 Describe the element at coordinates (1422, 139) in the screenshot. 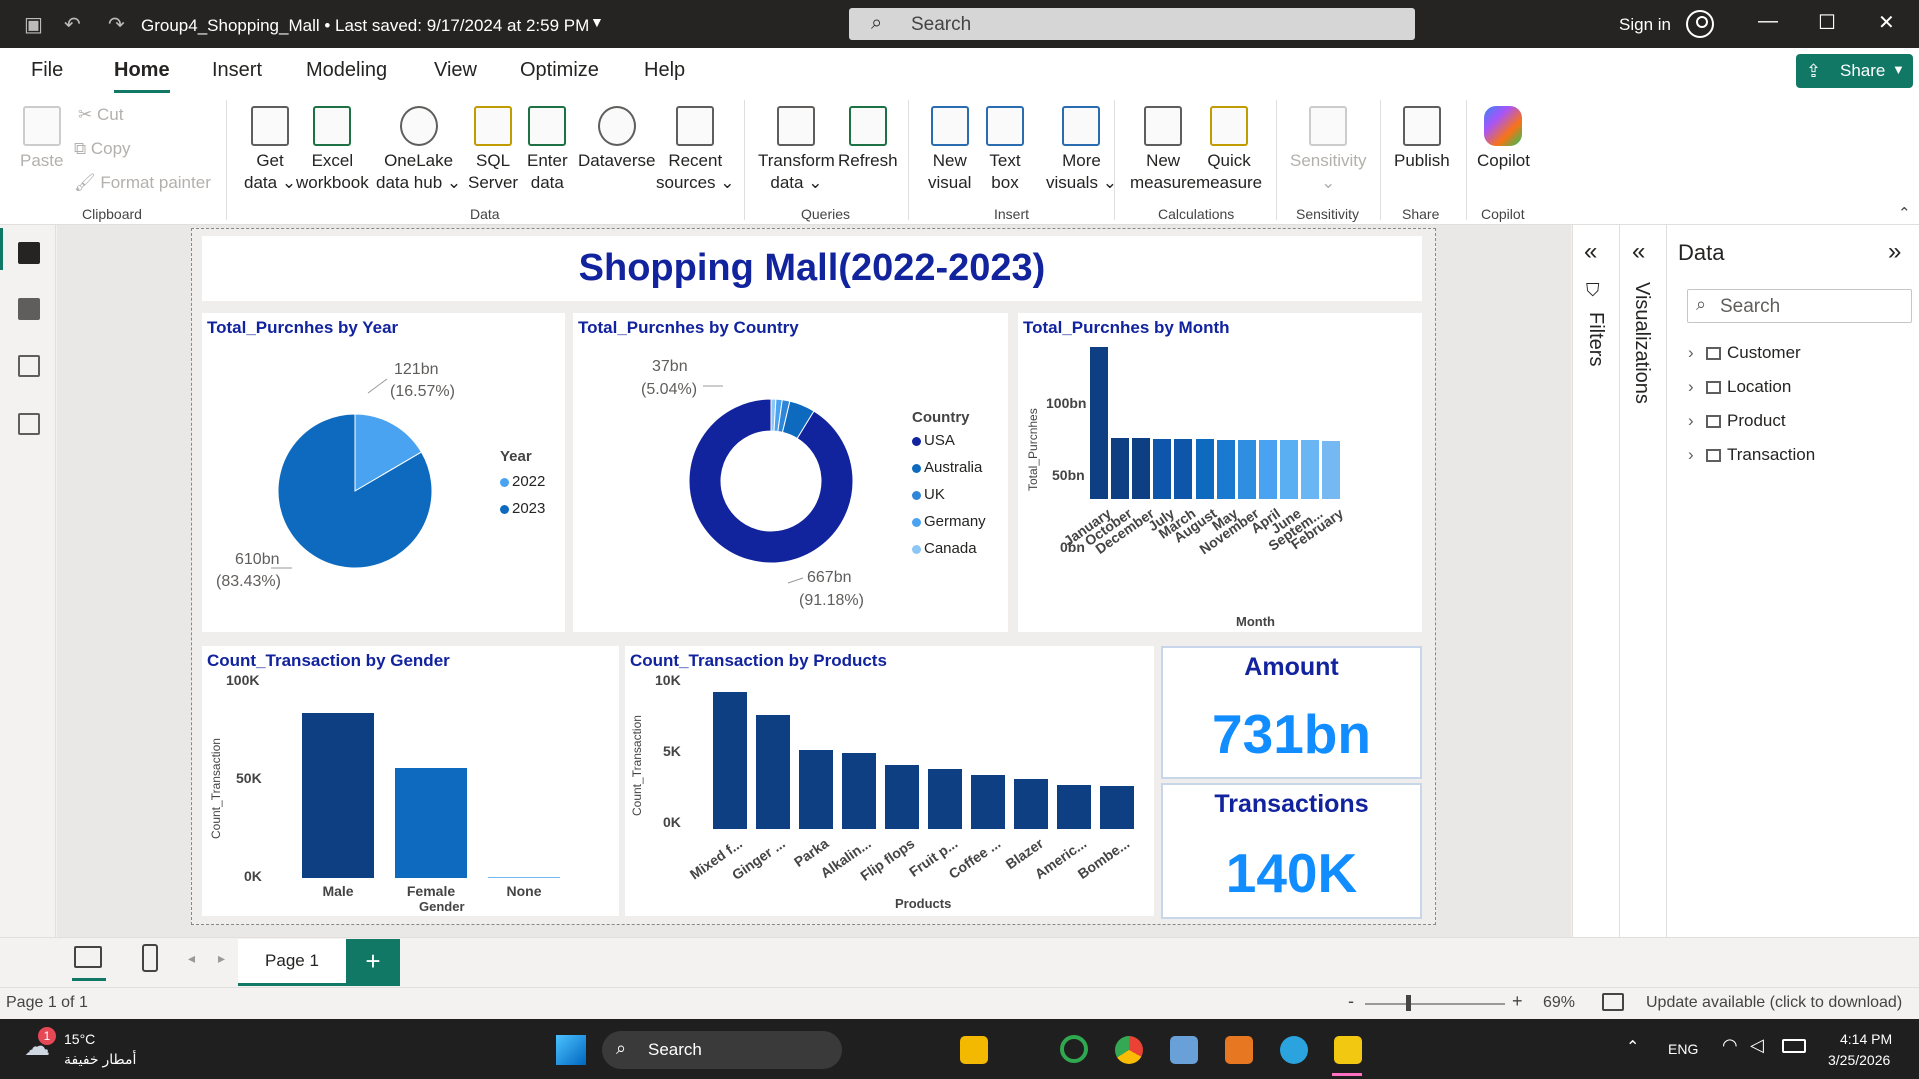

I see `publish-button: Publish` at that location.